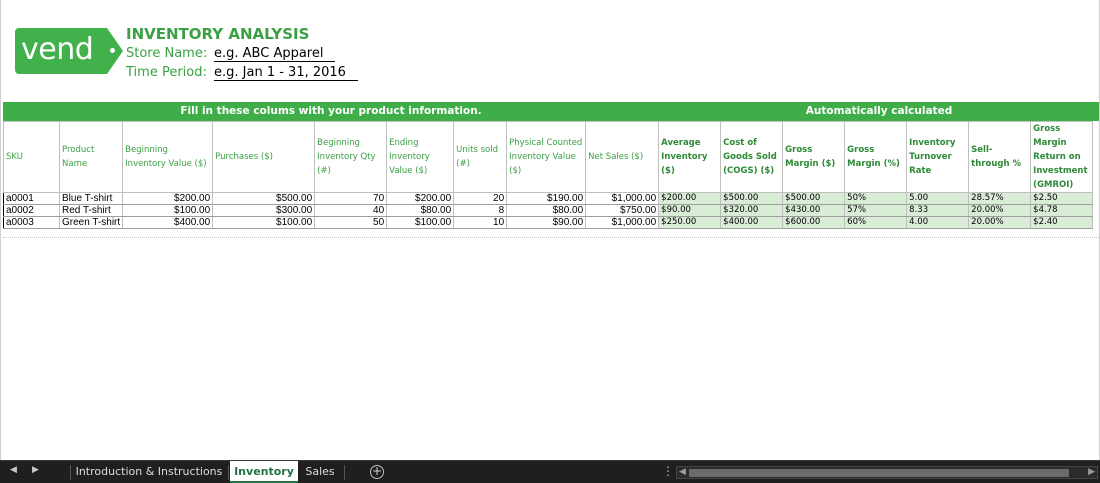  I want to click on cell-beginning-inventory-qty: 40, so click(351, 210).